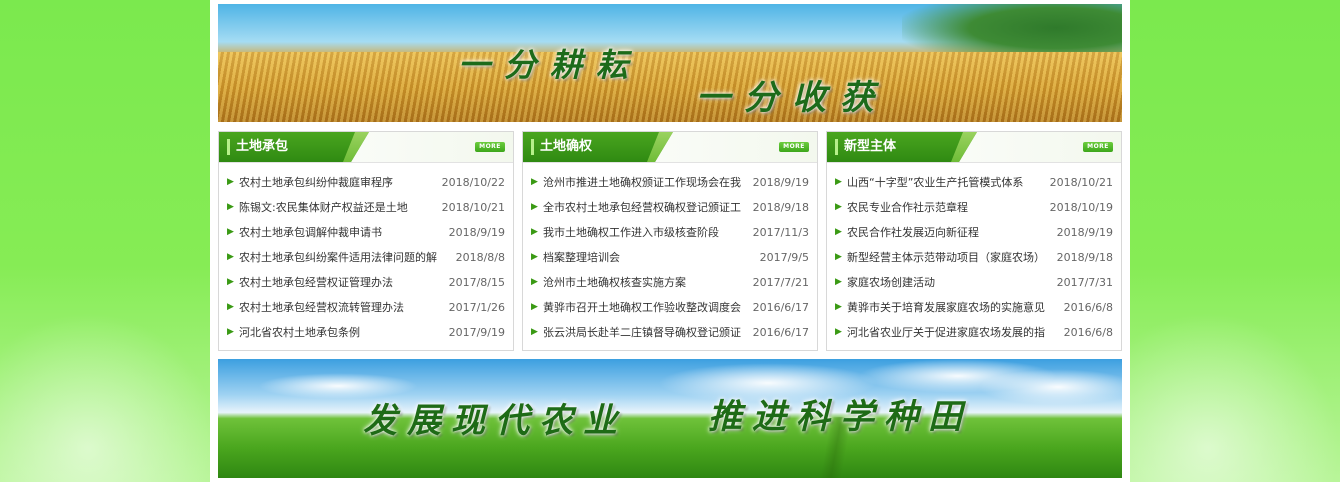  Describe the element at coordinates (476, 282) in the screenshot. I see `news-date: 2017/8/15` at that location.